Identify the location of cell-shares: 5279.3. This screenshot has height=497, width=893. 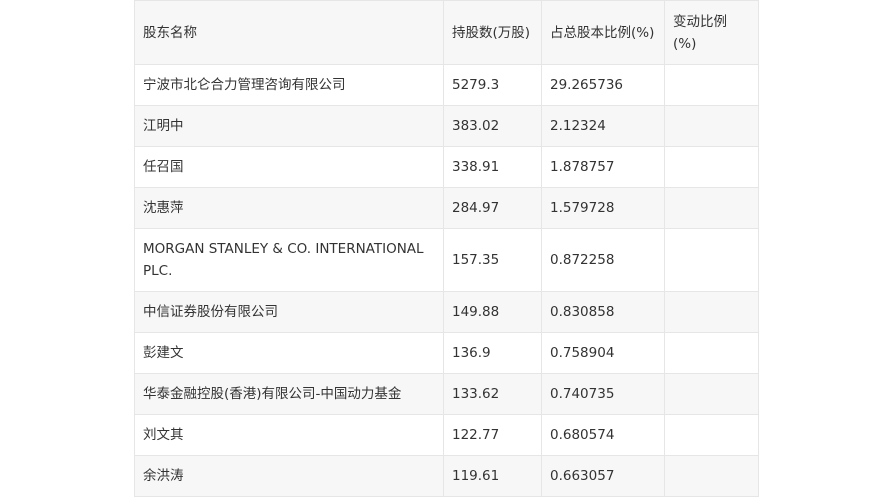
(492, 85).